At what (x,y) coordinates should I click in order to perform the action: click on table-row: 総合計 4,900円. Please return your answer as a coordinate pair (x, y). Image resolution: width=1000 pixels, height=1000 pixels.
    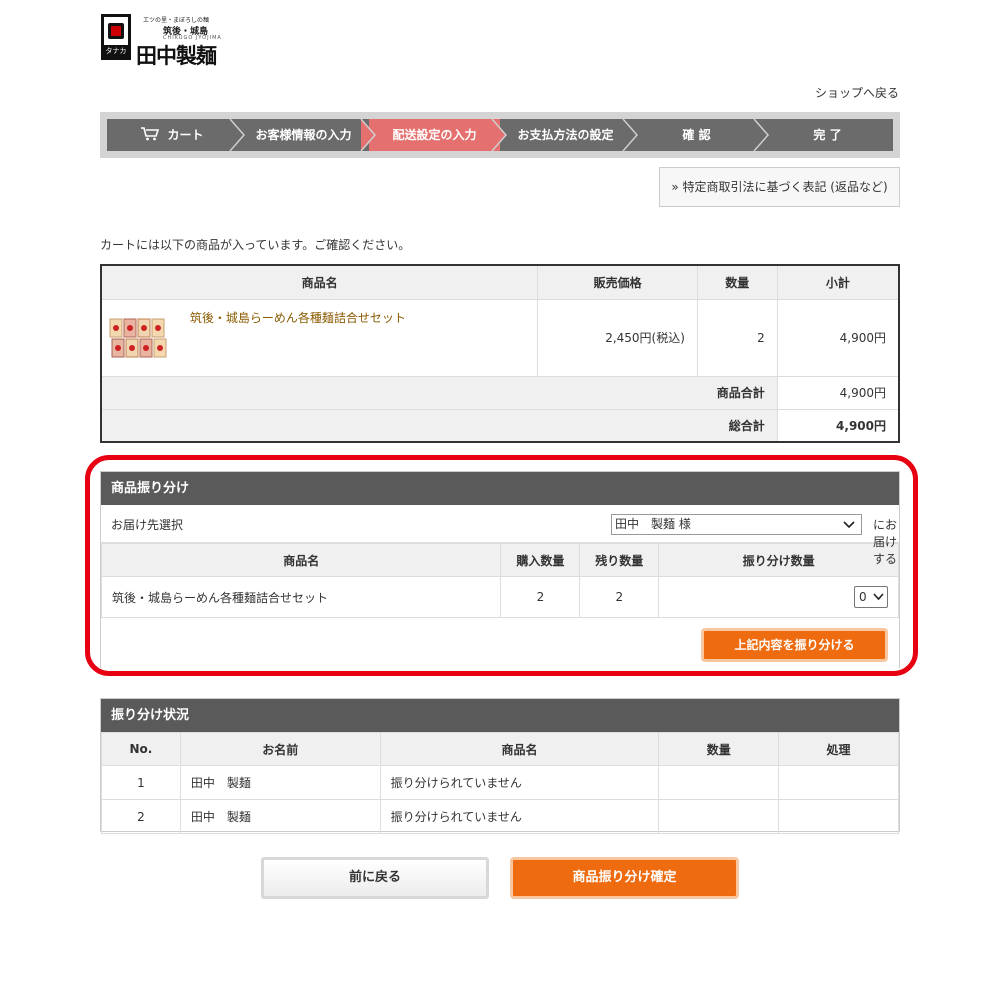
    Looking at the image, I should click on (500, 425).